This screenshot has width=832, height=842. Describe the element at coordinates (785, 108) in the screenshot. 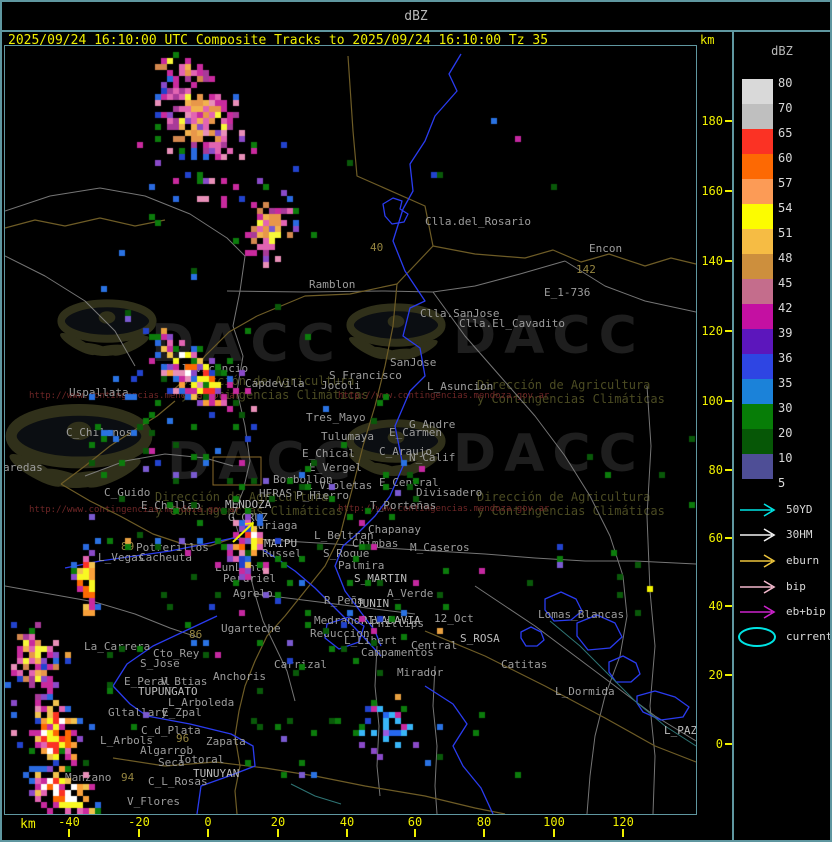

I see `dbz-scale-value: 70` at that location.